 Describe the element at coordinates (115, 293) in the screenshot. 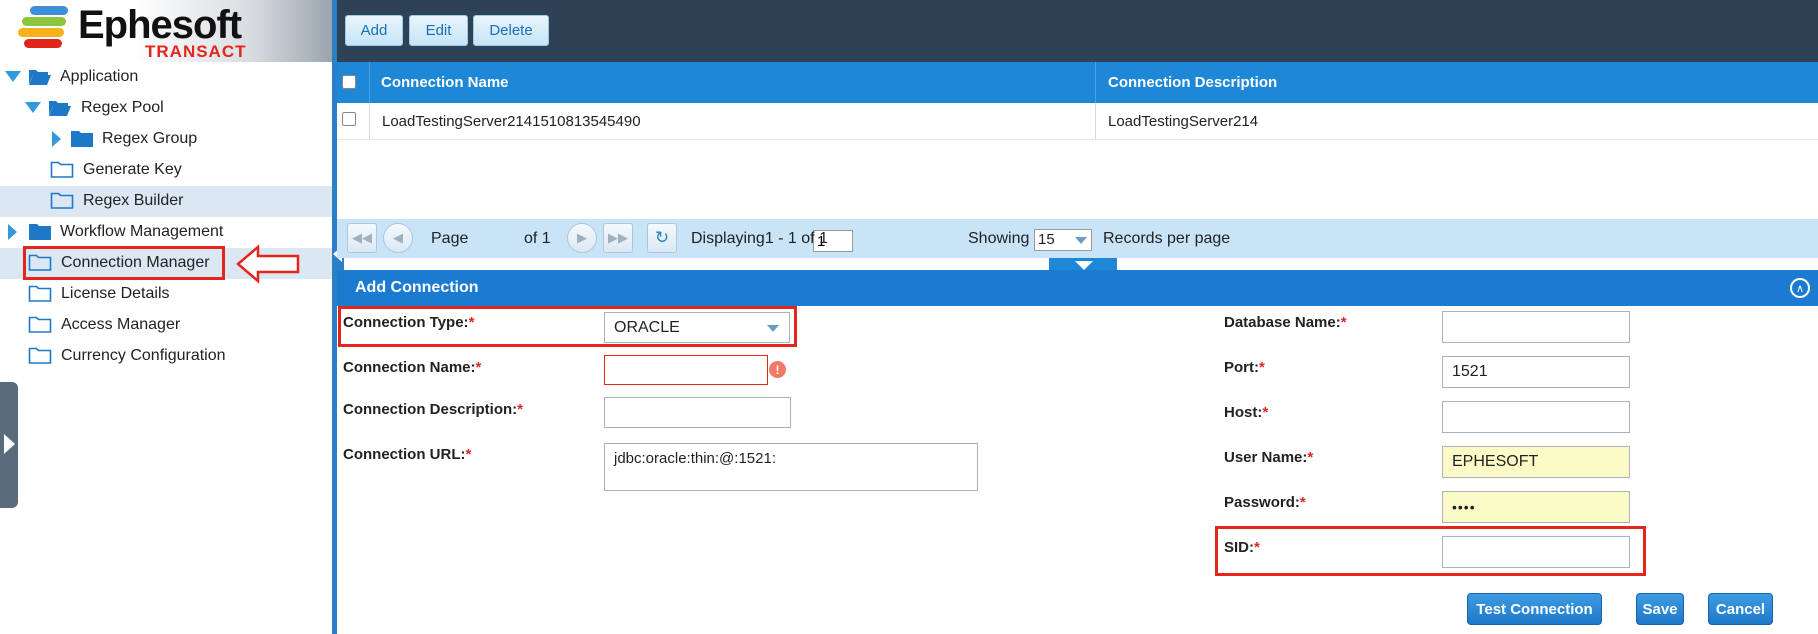

I see `tree-label: License Details` at that location.